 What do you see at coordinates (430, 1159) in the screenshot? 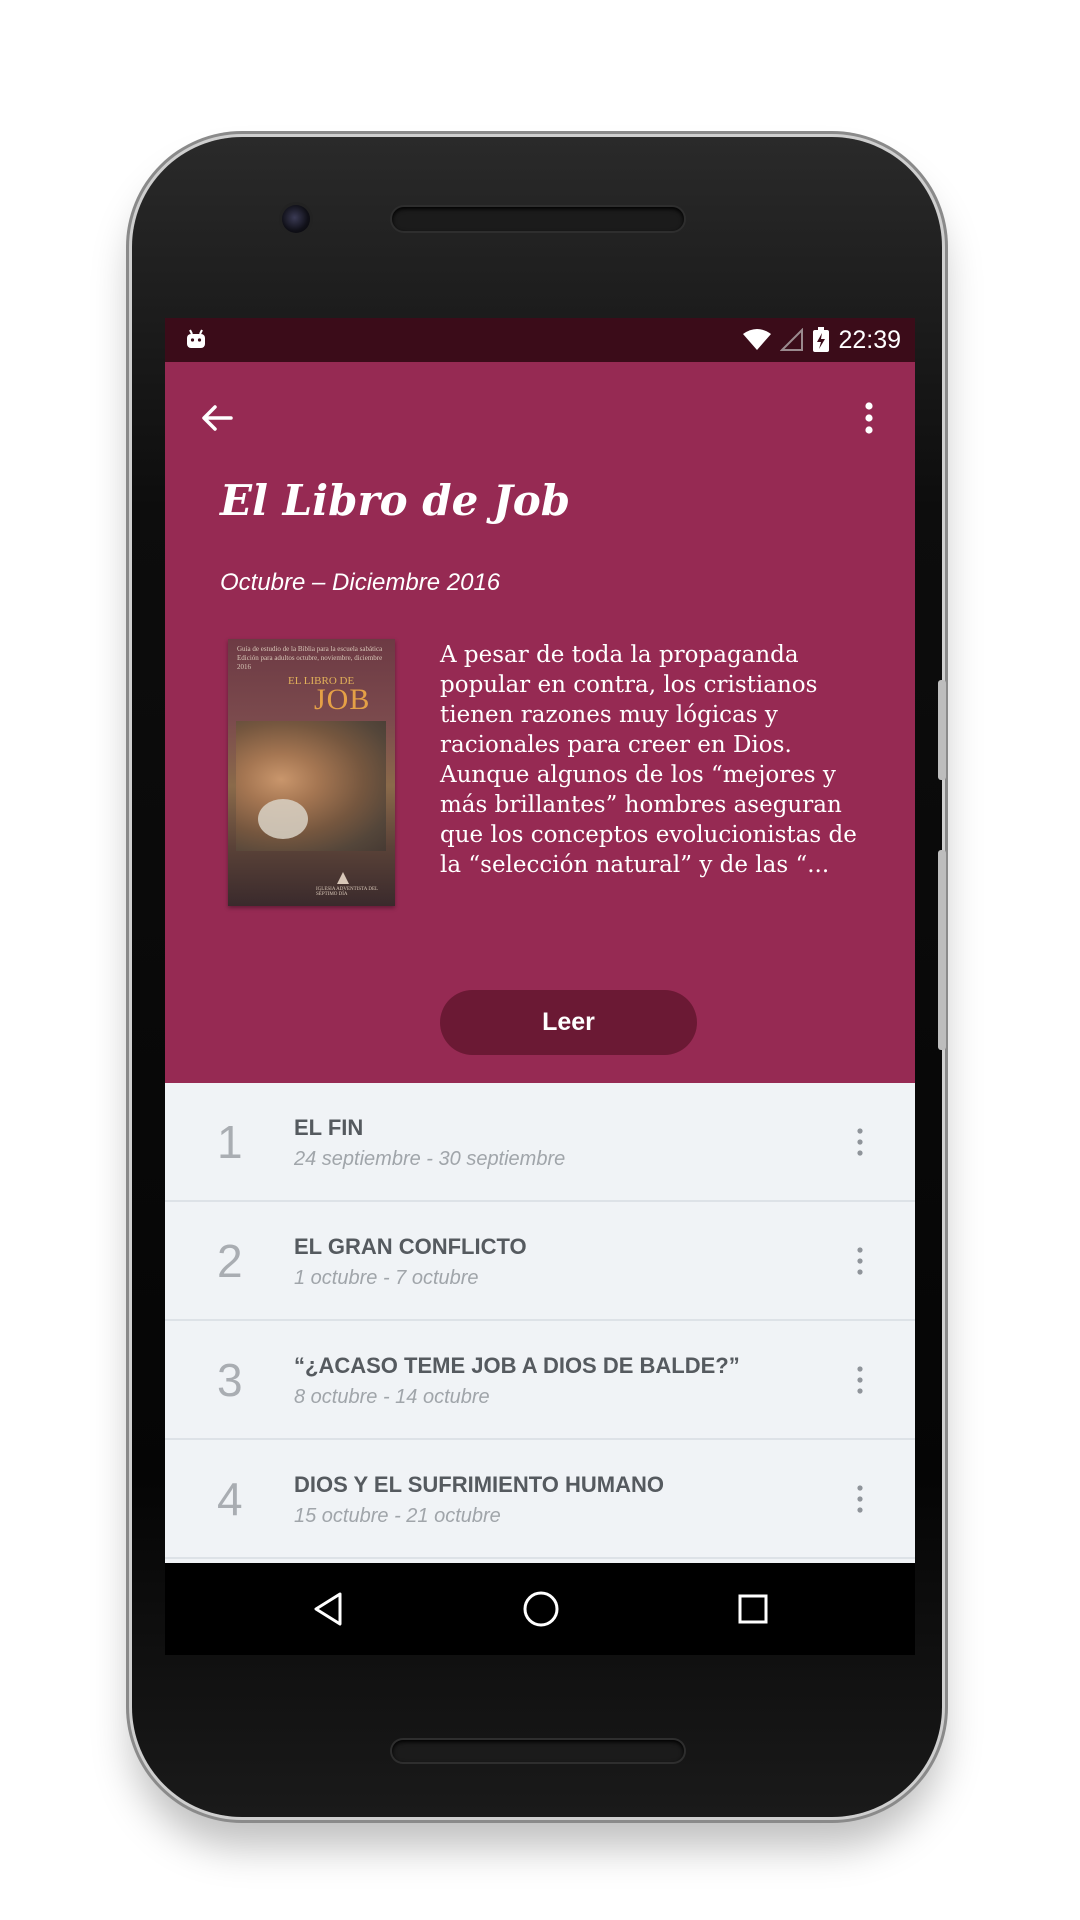
I see `lesson-dates: 24 septiembre - 30 septiembre` at bounding box center [430, 1159].